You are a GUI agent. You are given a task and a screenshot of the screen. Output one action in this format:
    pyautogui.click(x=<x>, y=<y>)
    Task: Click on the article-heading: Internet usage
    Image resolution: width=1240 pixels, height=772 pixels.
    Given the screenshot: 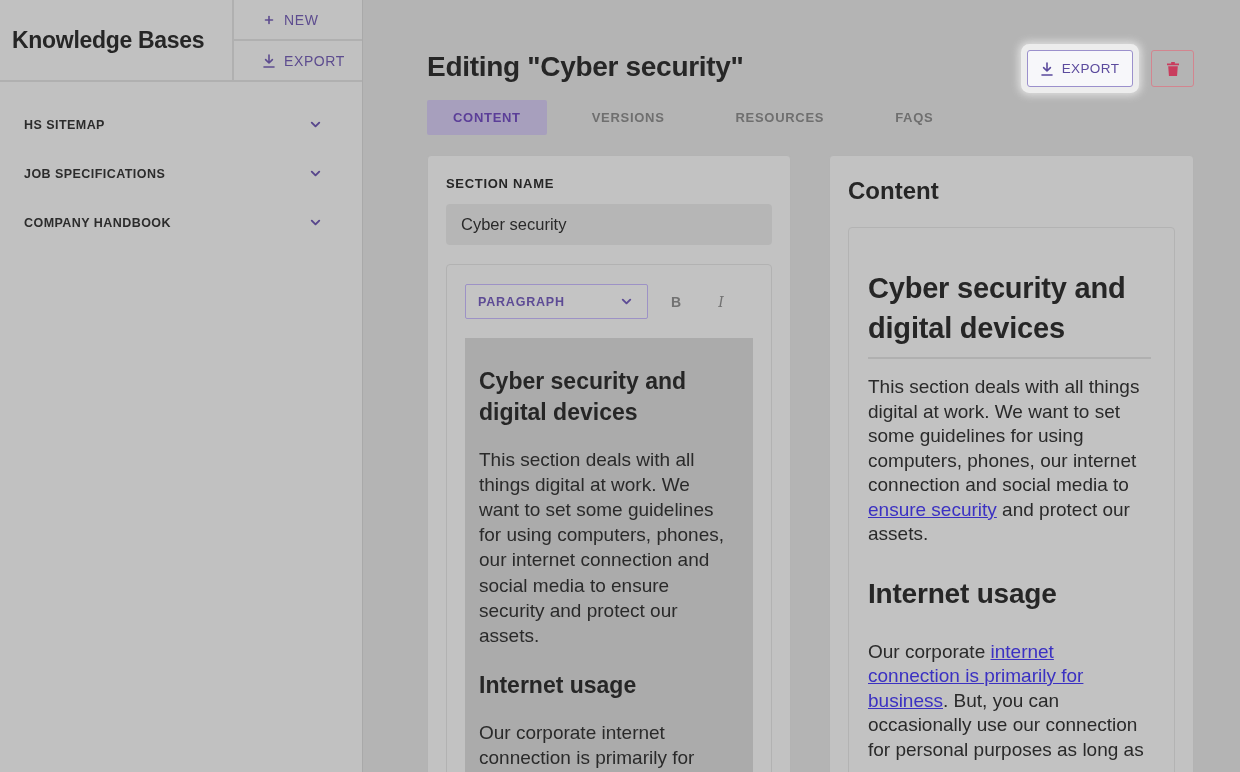 What is the action you would take?
    pyautogui.click(x=963, y=593)
    